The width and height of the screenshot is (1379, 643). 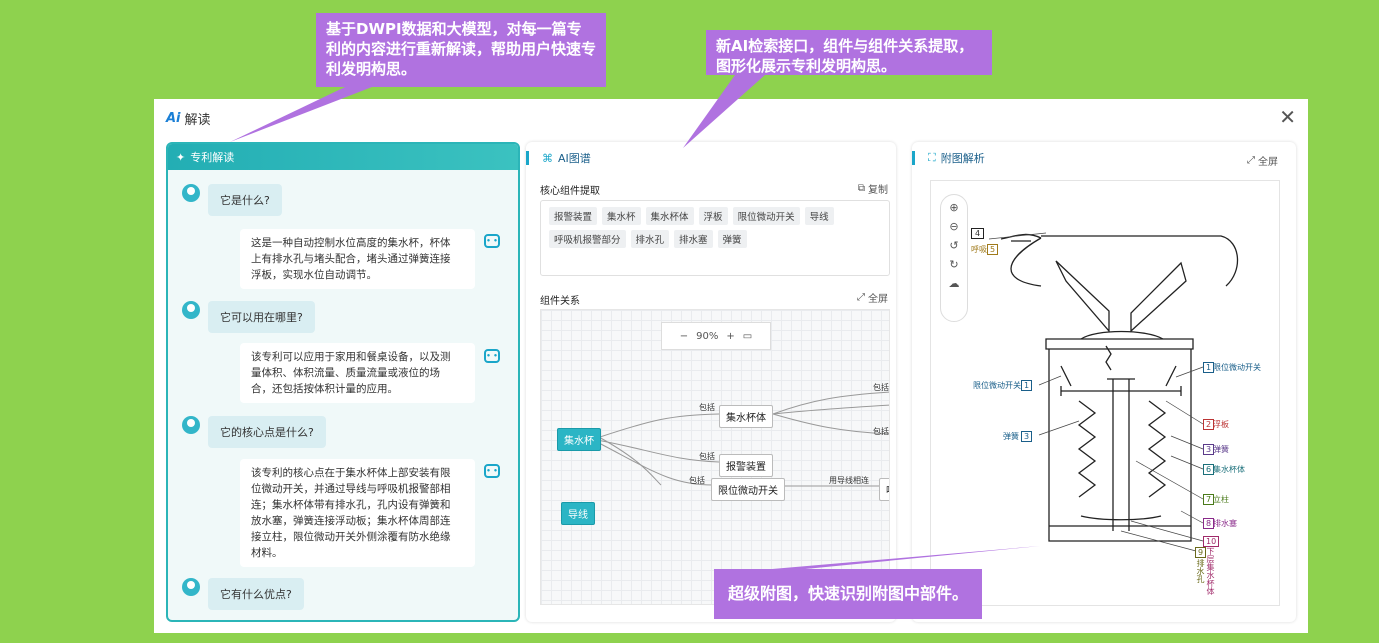 What do you see at coordinates (900, 558) in the screenshot?
I see `callout-figure-tail` at bounding box center [900, 558].